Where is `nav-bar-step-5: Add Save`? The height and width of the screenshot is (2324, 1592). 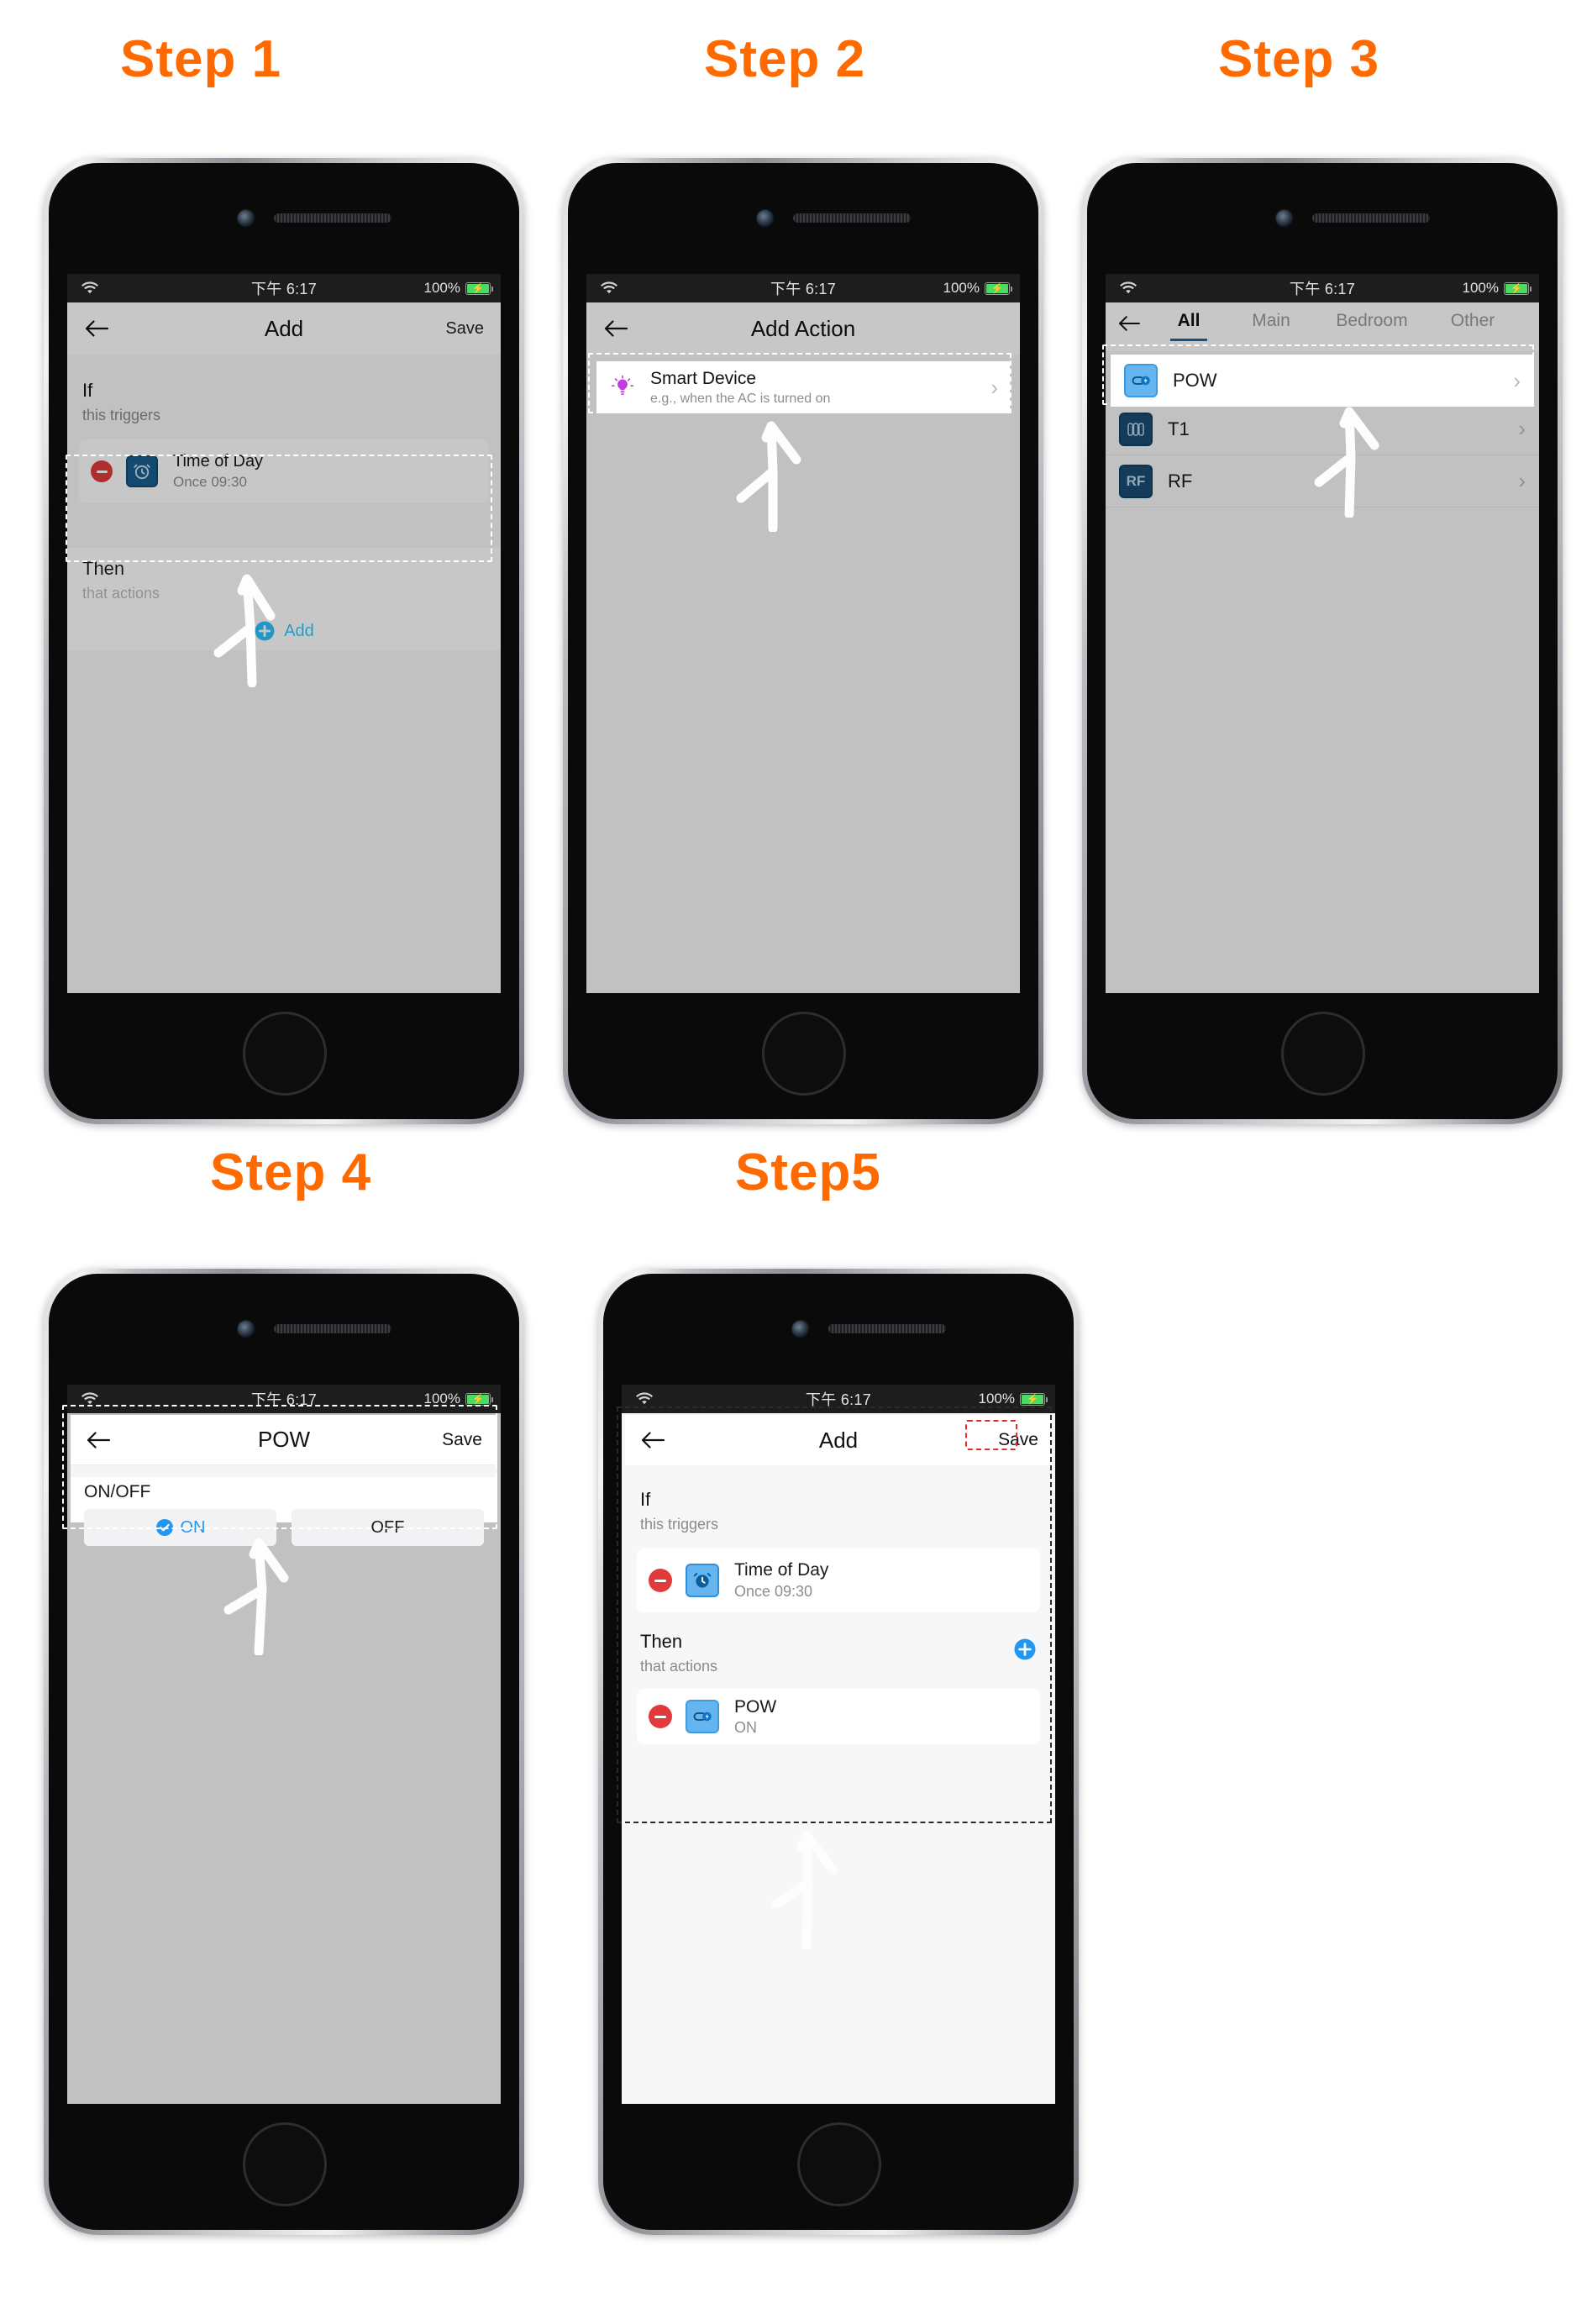 nav-bar-step-5: Add Save is located at coordinates (838, 1440).